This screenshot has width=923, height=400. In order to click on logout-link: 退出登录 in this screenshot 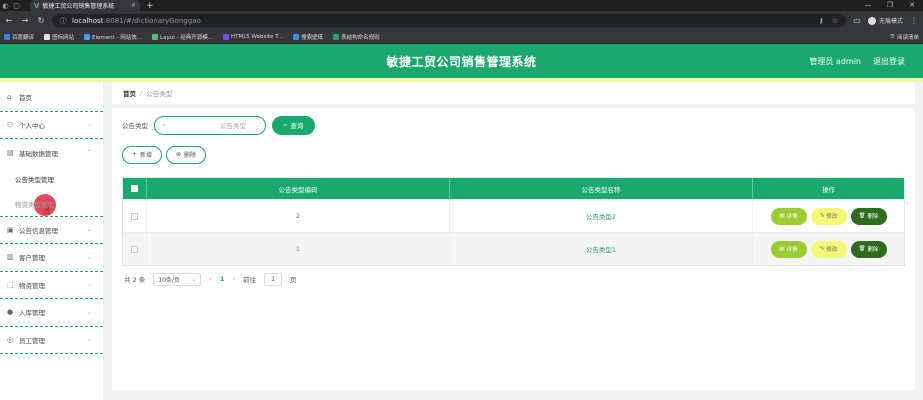, I will do `click(889, 61)`.